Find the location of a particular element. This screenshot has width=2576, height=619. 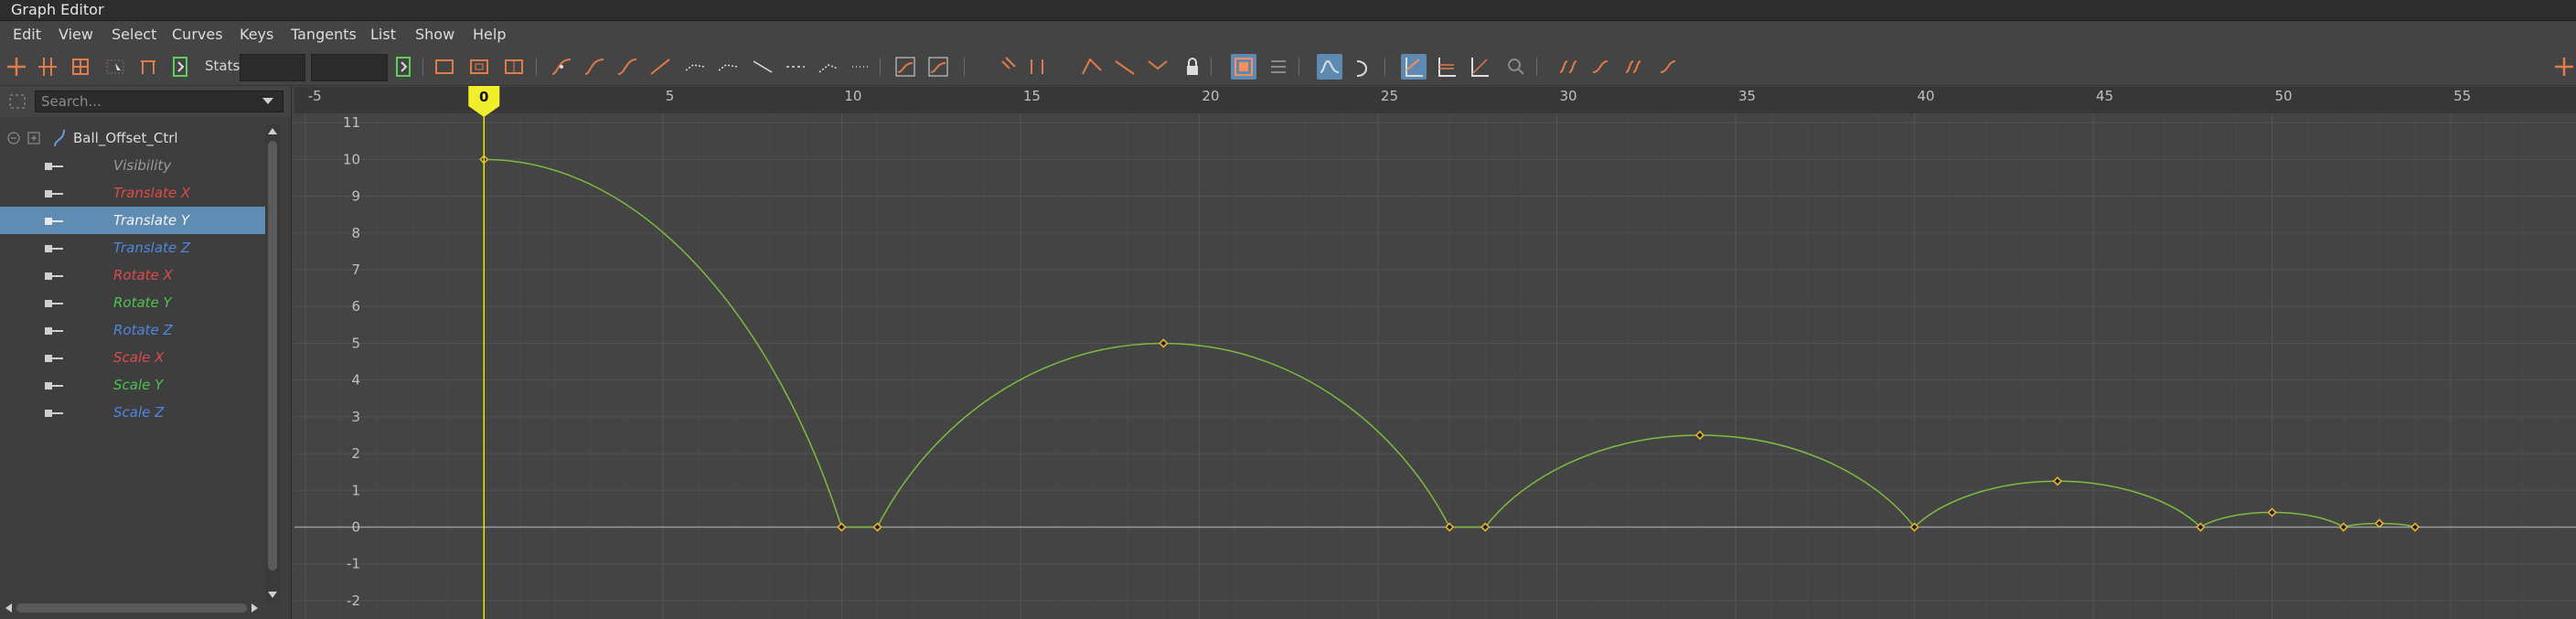

channel-row-translate-x: Translate X is located at coordinates (132, 193).